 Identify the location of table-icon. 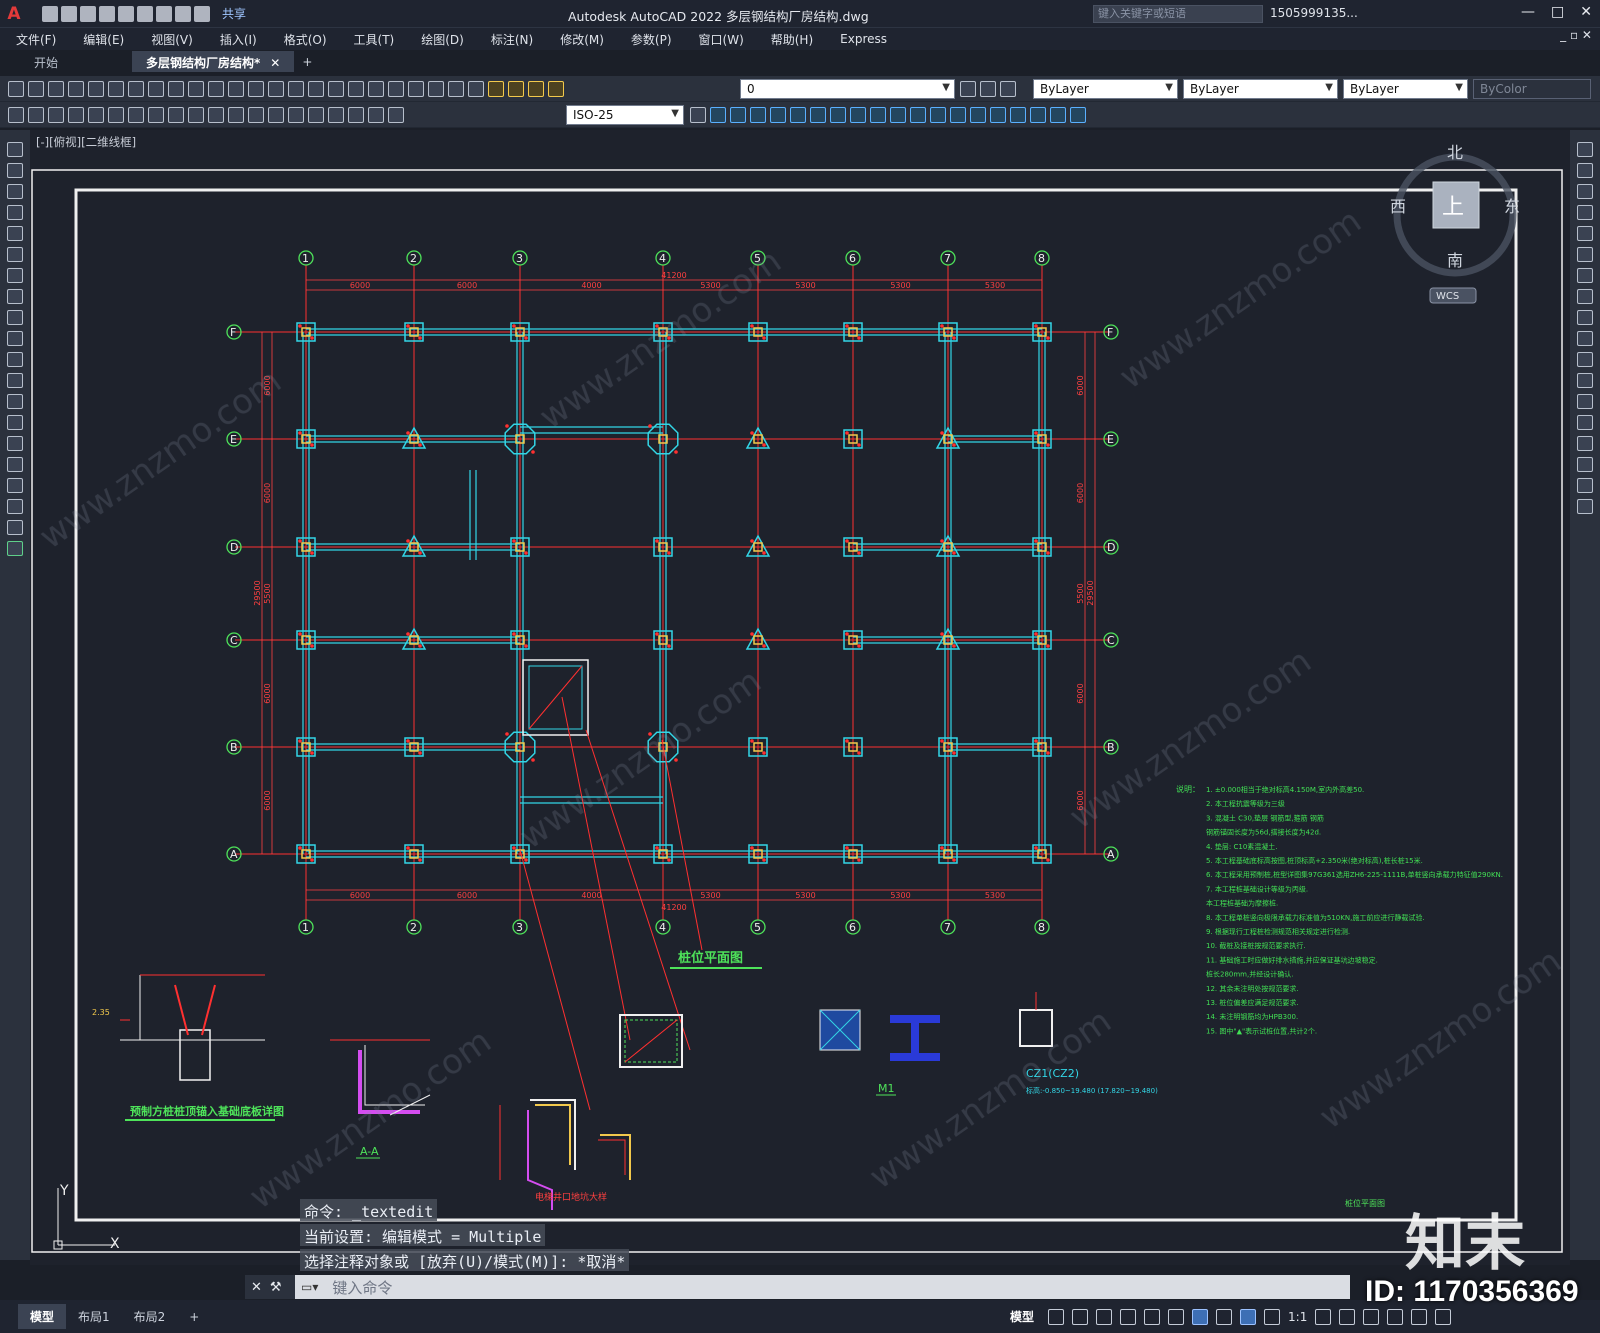
(15, 506).